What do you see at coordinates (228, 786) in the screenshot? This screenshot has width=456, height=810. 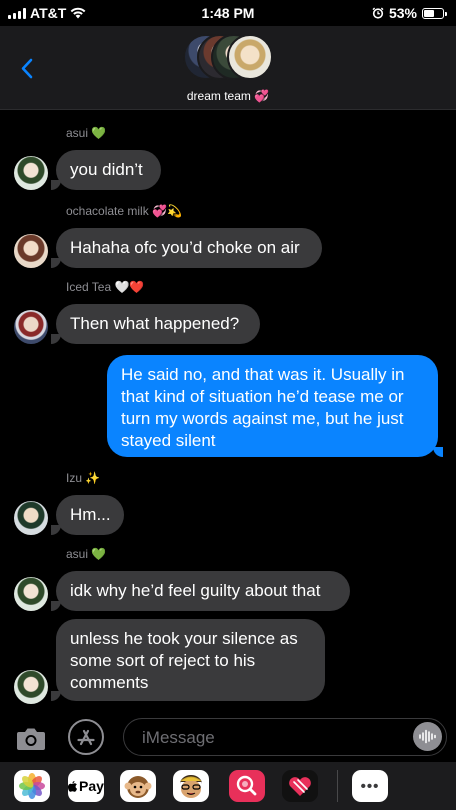 I see `app-drawer: Pay •••` at bounding box center [228, 786].